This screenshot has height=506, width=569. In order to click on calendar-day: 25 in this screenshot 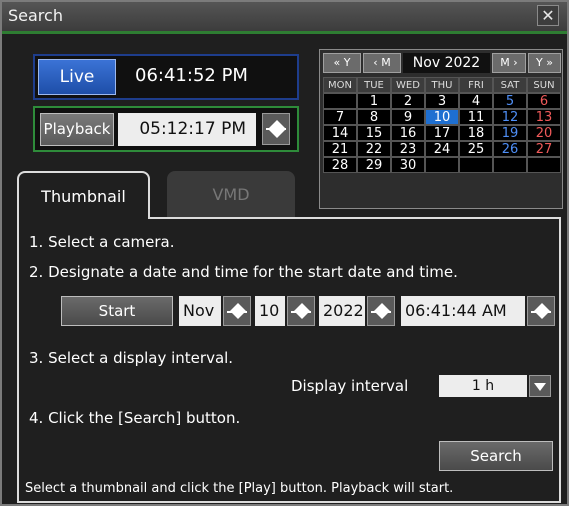, I will do `click(476, 149)`.